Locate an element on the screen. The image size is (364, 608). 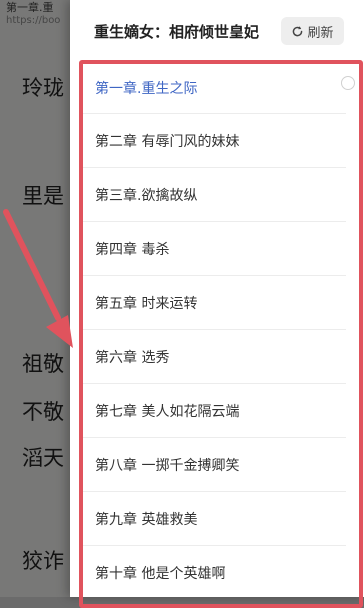
chapter-item: 第五章 时来运转 is located at coordinates (213, 303).